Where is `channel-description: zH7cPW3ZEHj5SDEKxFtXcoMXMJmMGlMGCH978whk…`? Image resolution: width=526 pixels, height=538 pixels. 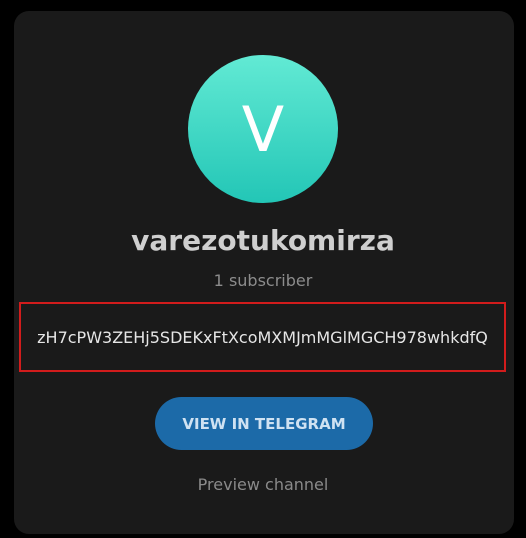 channel-description: zH7cPW3ZEHj5SDEKxFtXcoMXMJmMGlMGCH978whk… is located at coordinates (262, 337).